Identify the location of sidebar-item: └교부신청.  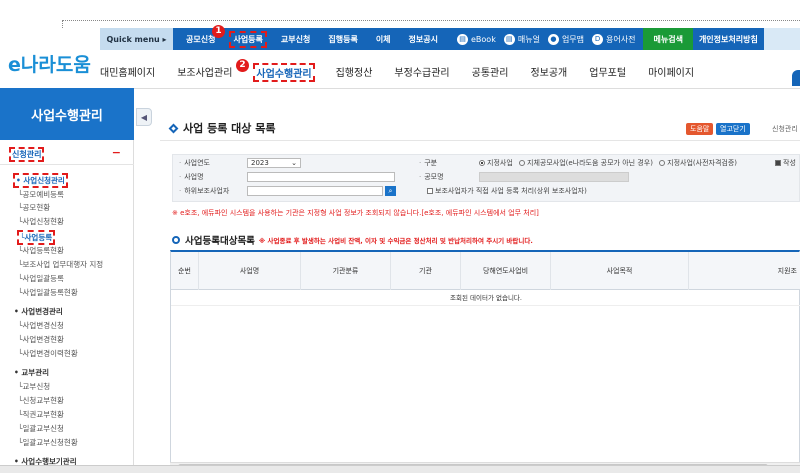
(34, 386).